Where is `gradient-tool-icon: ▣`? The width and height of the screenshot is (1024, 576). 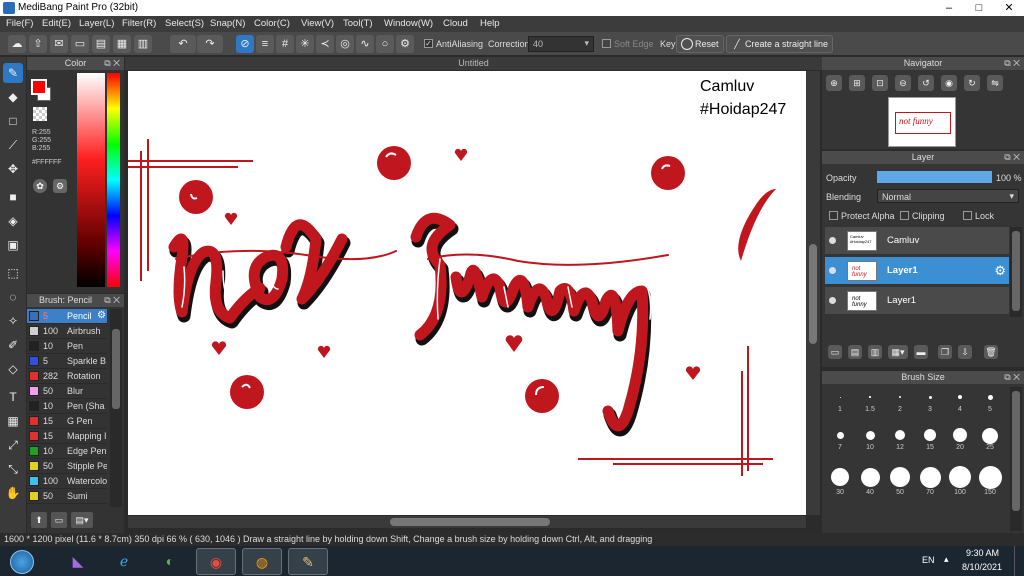
gradient-tool-icon: ▣ is located at coordinates (13, 245).